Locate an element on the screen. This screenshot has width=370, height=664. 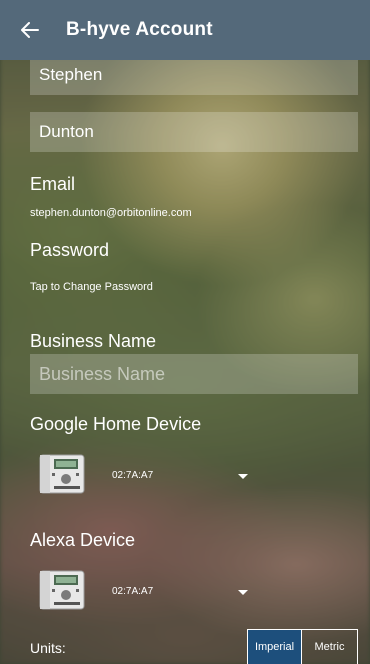
google-device-id: 02:7A:A7 is located at coordinates (133, 475).